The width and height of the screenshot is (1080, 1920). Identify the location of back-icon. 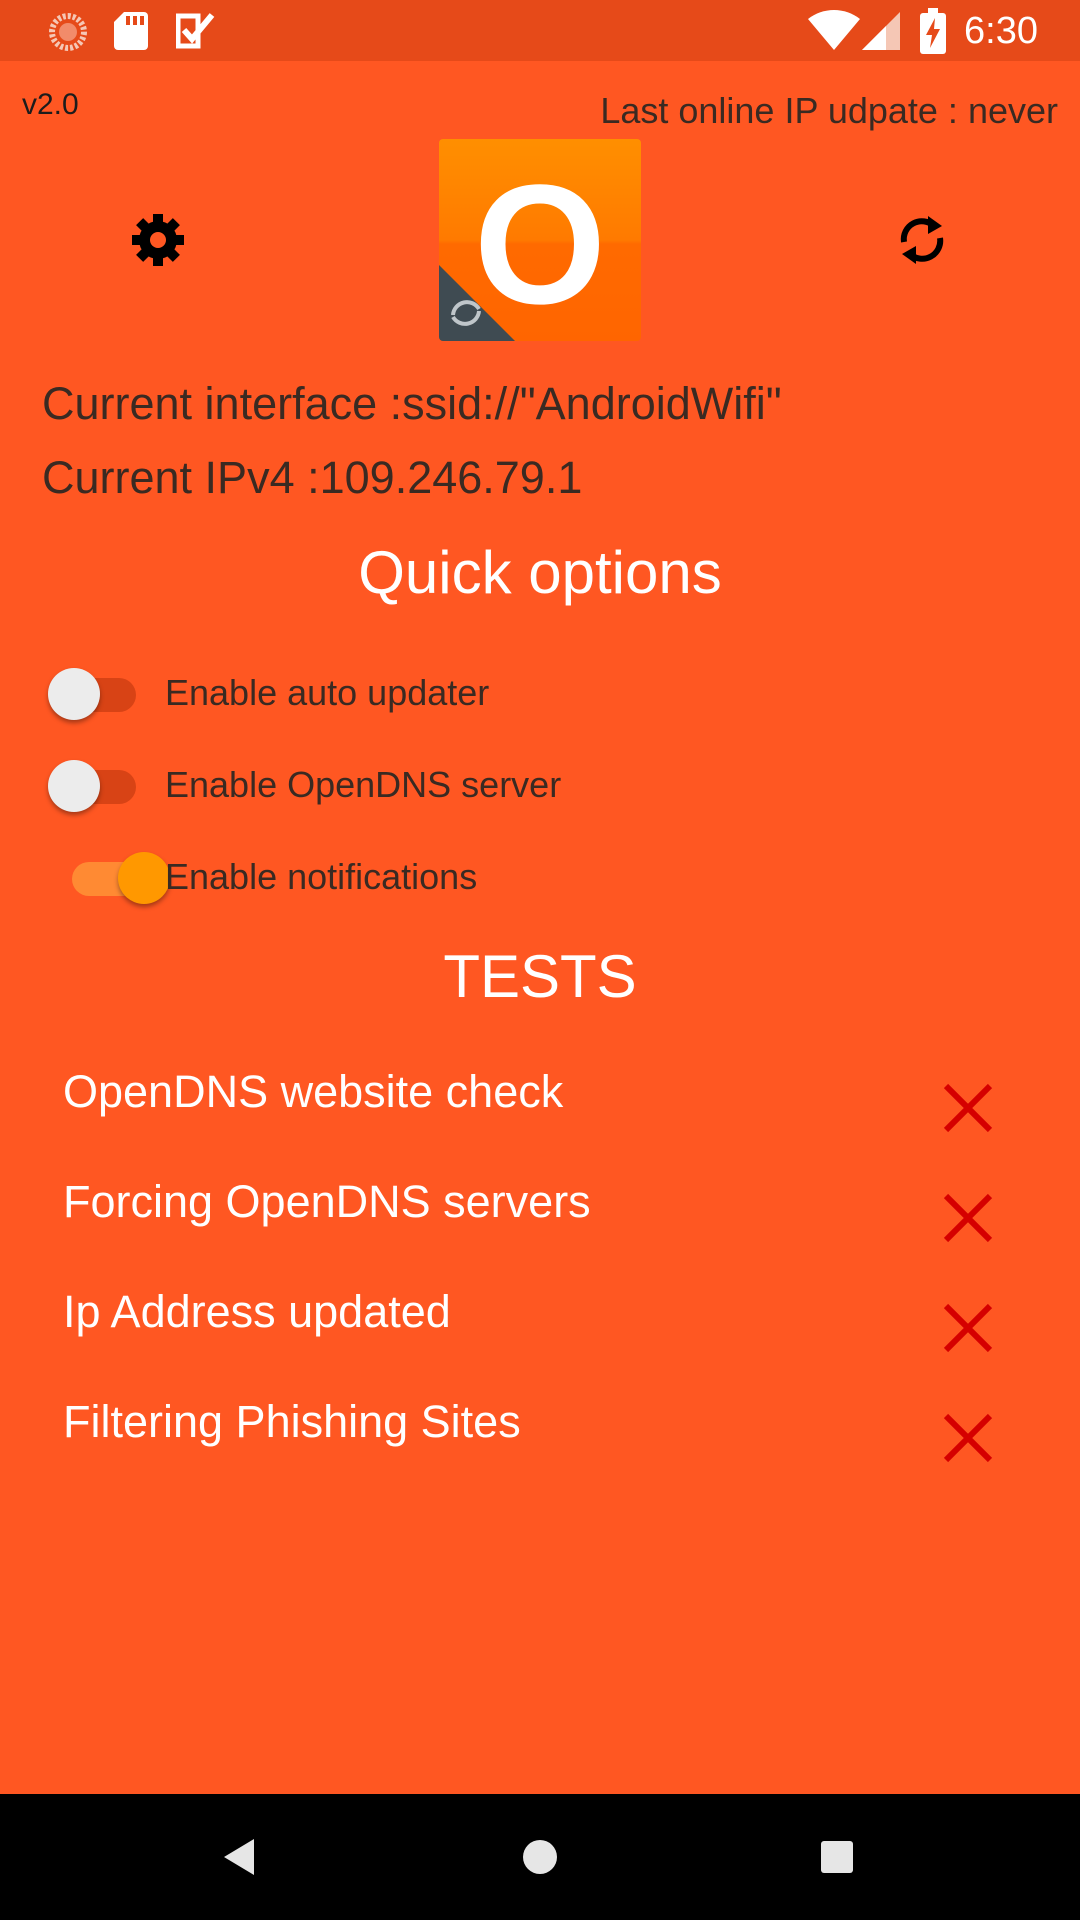
(239, 1857).